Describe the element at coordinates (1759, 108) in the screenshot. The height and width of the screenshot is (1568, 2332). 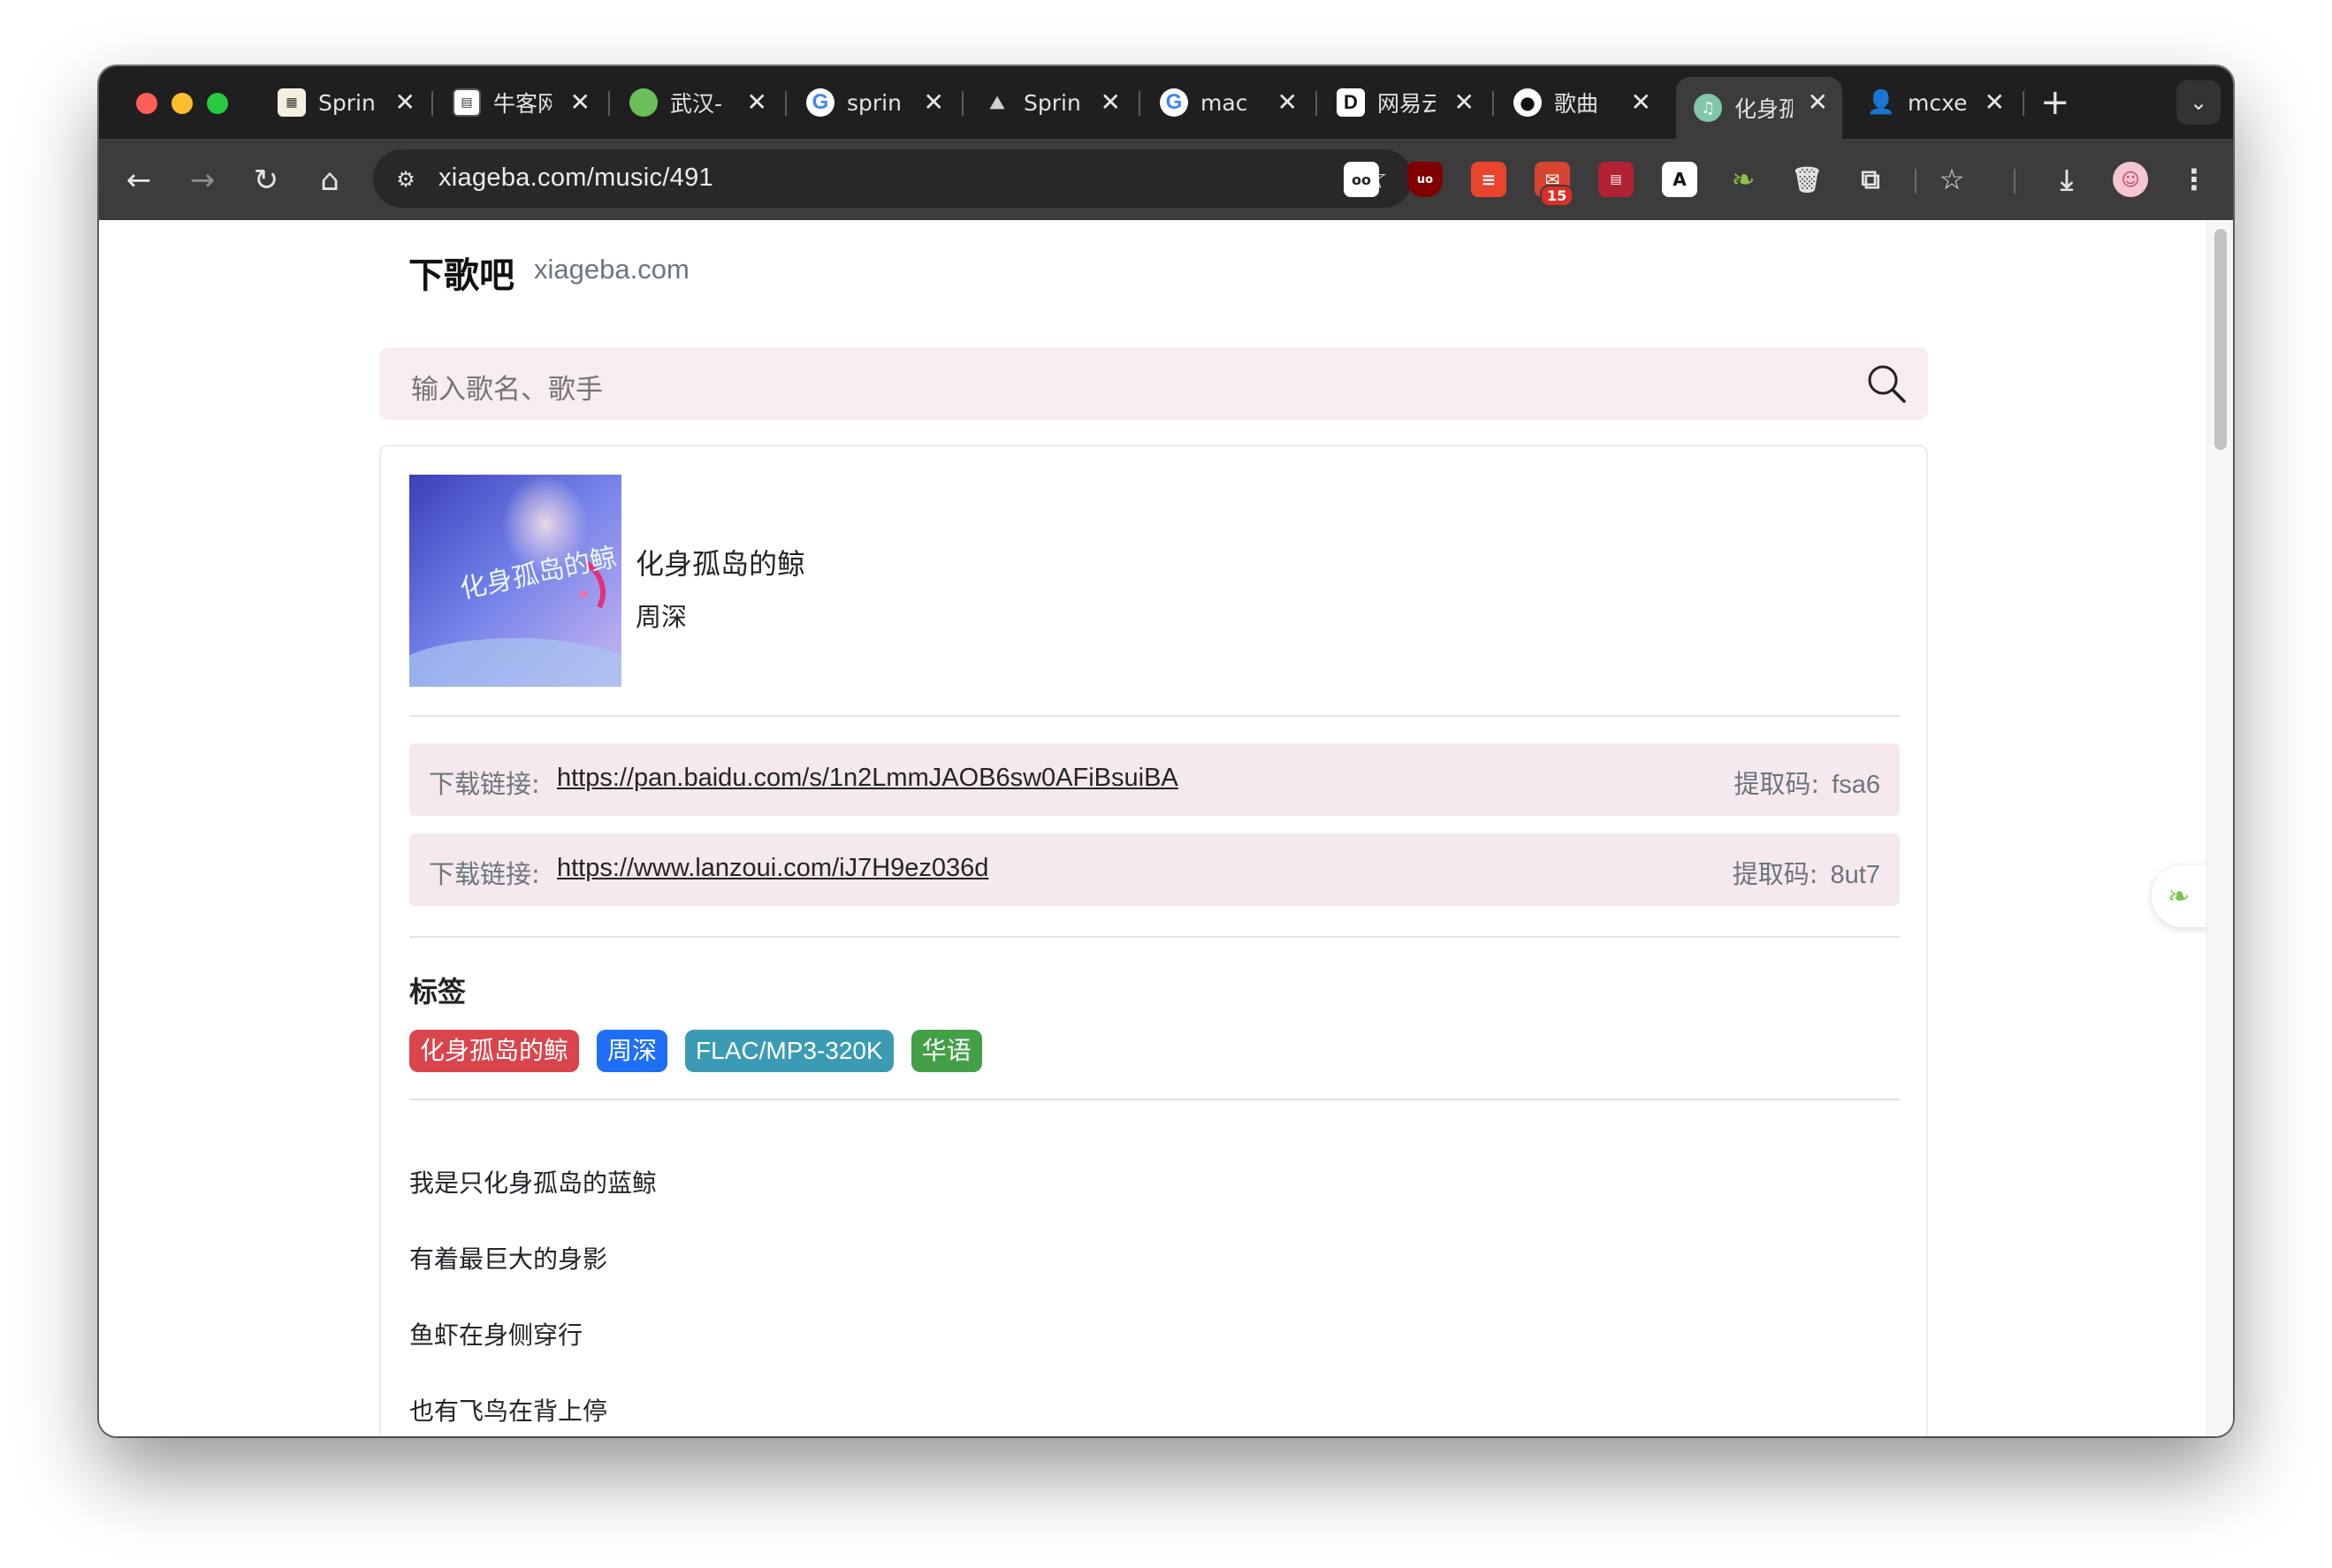
I see `tab-8-active: ♫ 化身孤 ✕` at that location.